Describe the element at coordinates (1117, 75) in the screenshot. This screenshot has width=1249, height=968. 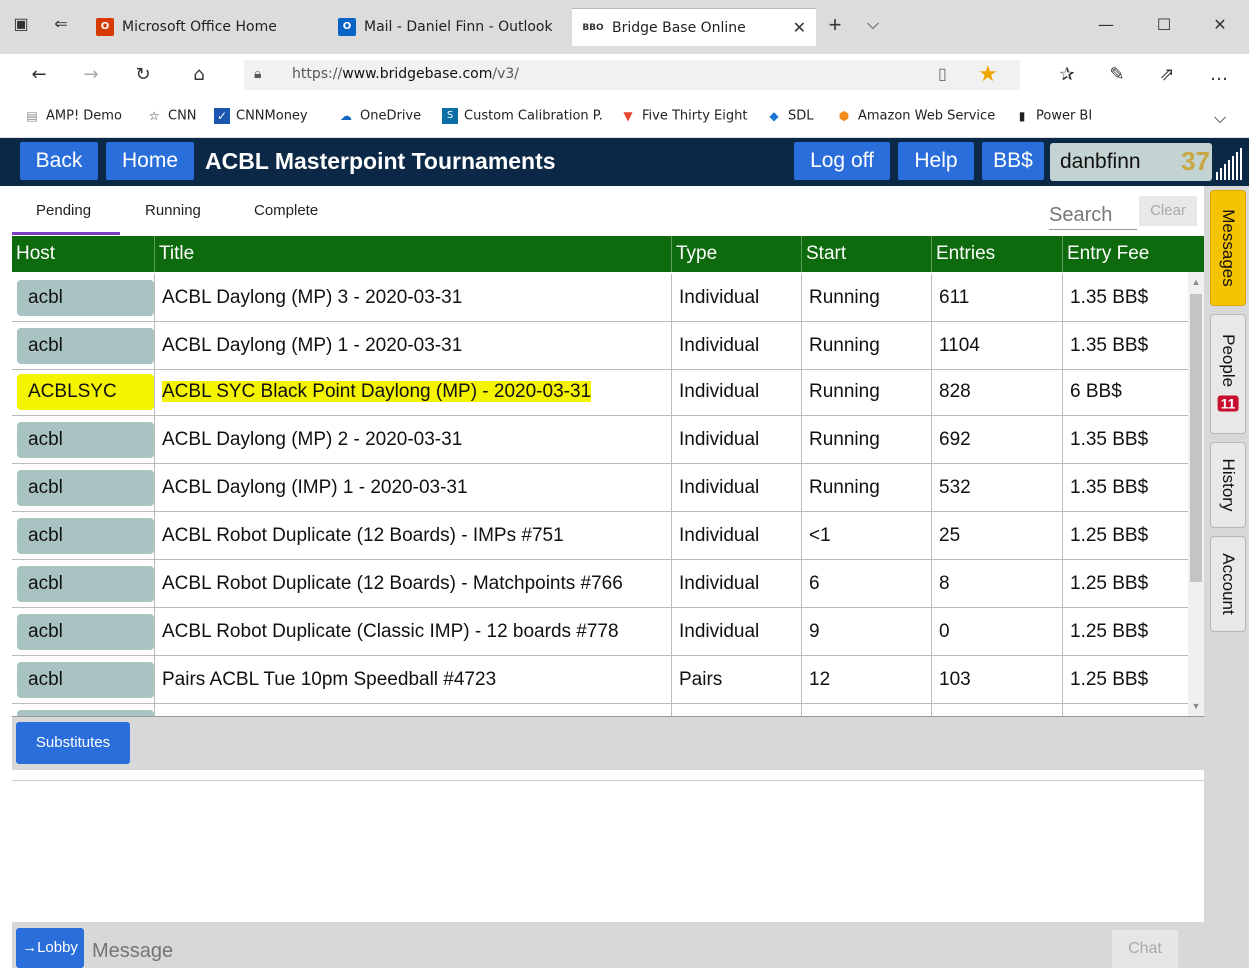
I see `pen-icon: ✎` at that location.